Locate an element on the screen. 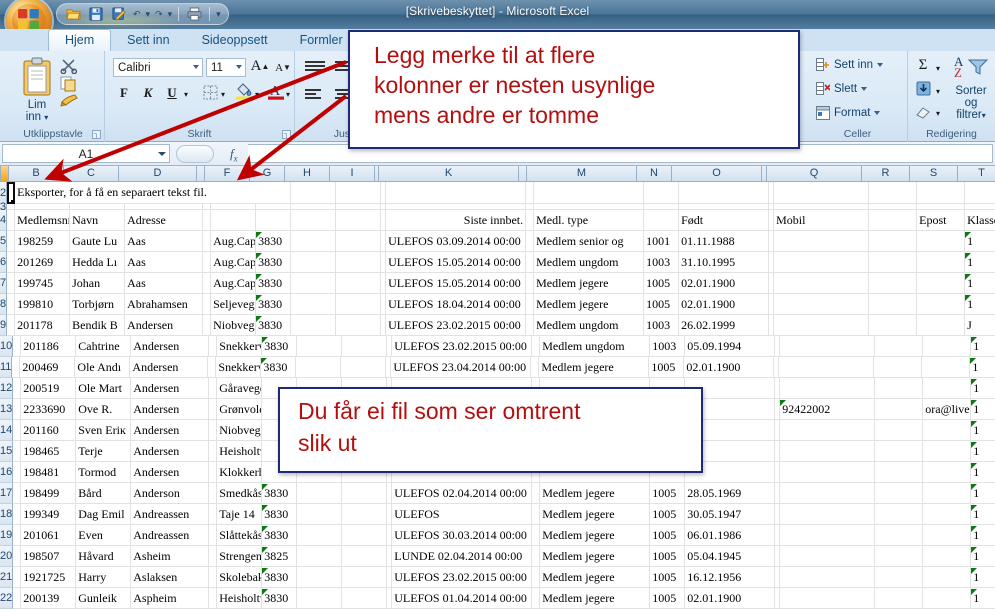  cell-K18: ULEFOS is located at coordinates (462, 514).